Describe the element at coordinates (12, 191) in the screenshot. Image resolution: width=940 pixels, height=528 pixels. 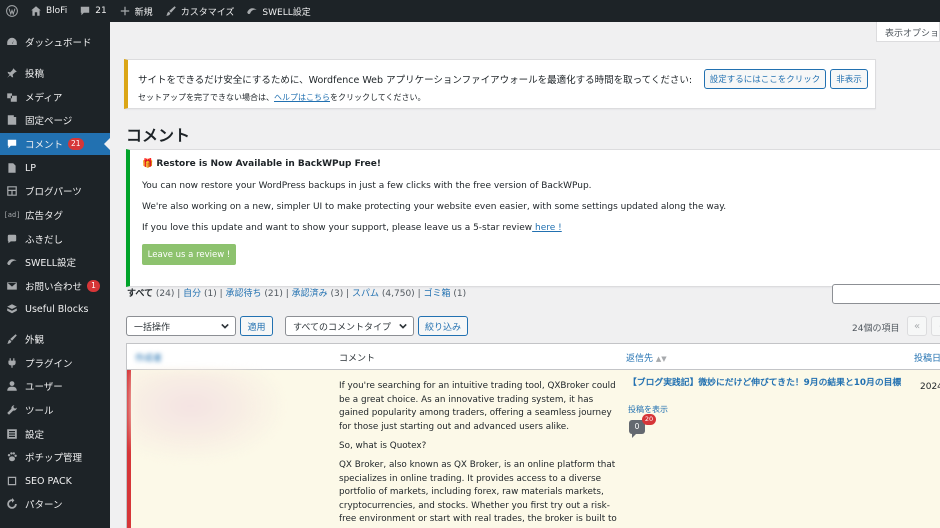
I see `grid-icon` at that location.